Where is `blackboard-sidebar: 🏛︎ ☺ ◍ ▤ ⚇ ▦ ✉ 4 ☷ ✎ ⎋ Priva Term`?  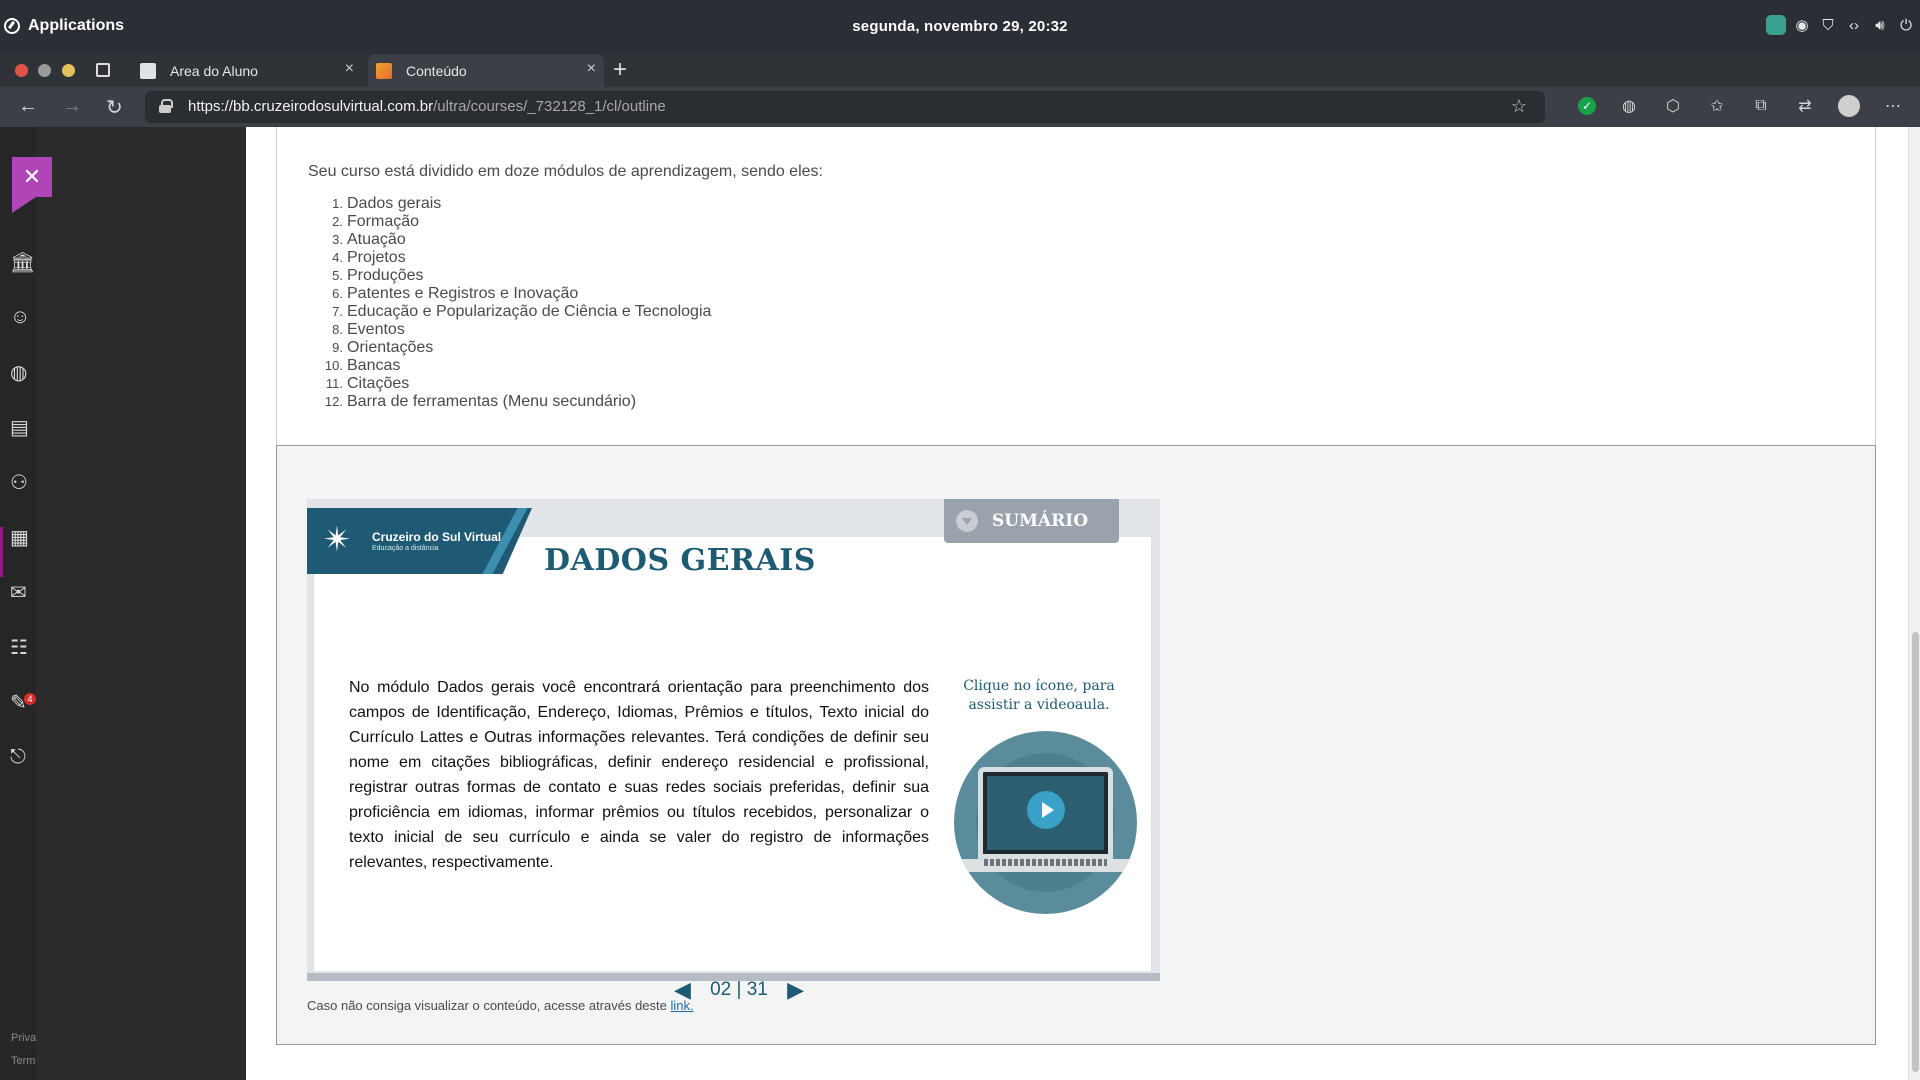 blackboard-sidebar: 🏛︎ ☺ ◍ ▤ ⚇ ▦ ✉ 4 ☷ ✎ ⎋ Priva Term is located at coordinates (18, 603).